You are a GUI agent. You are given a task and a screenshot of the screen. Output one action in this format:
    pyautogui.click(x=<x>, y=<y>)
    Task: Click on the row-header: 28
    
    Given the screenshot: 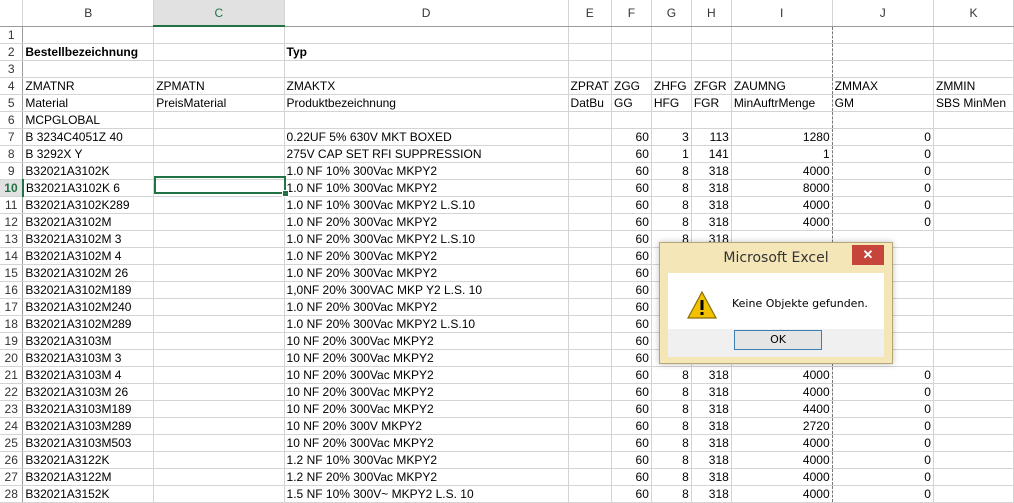 What is the action you would take?
    pyautogui.click(x=12, y=494)
    